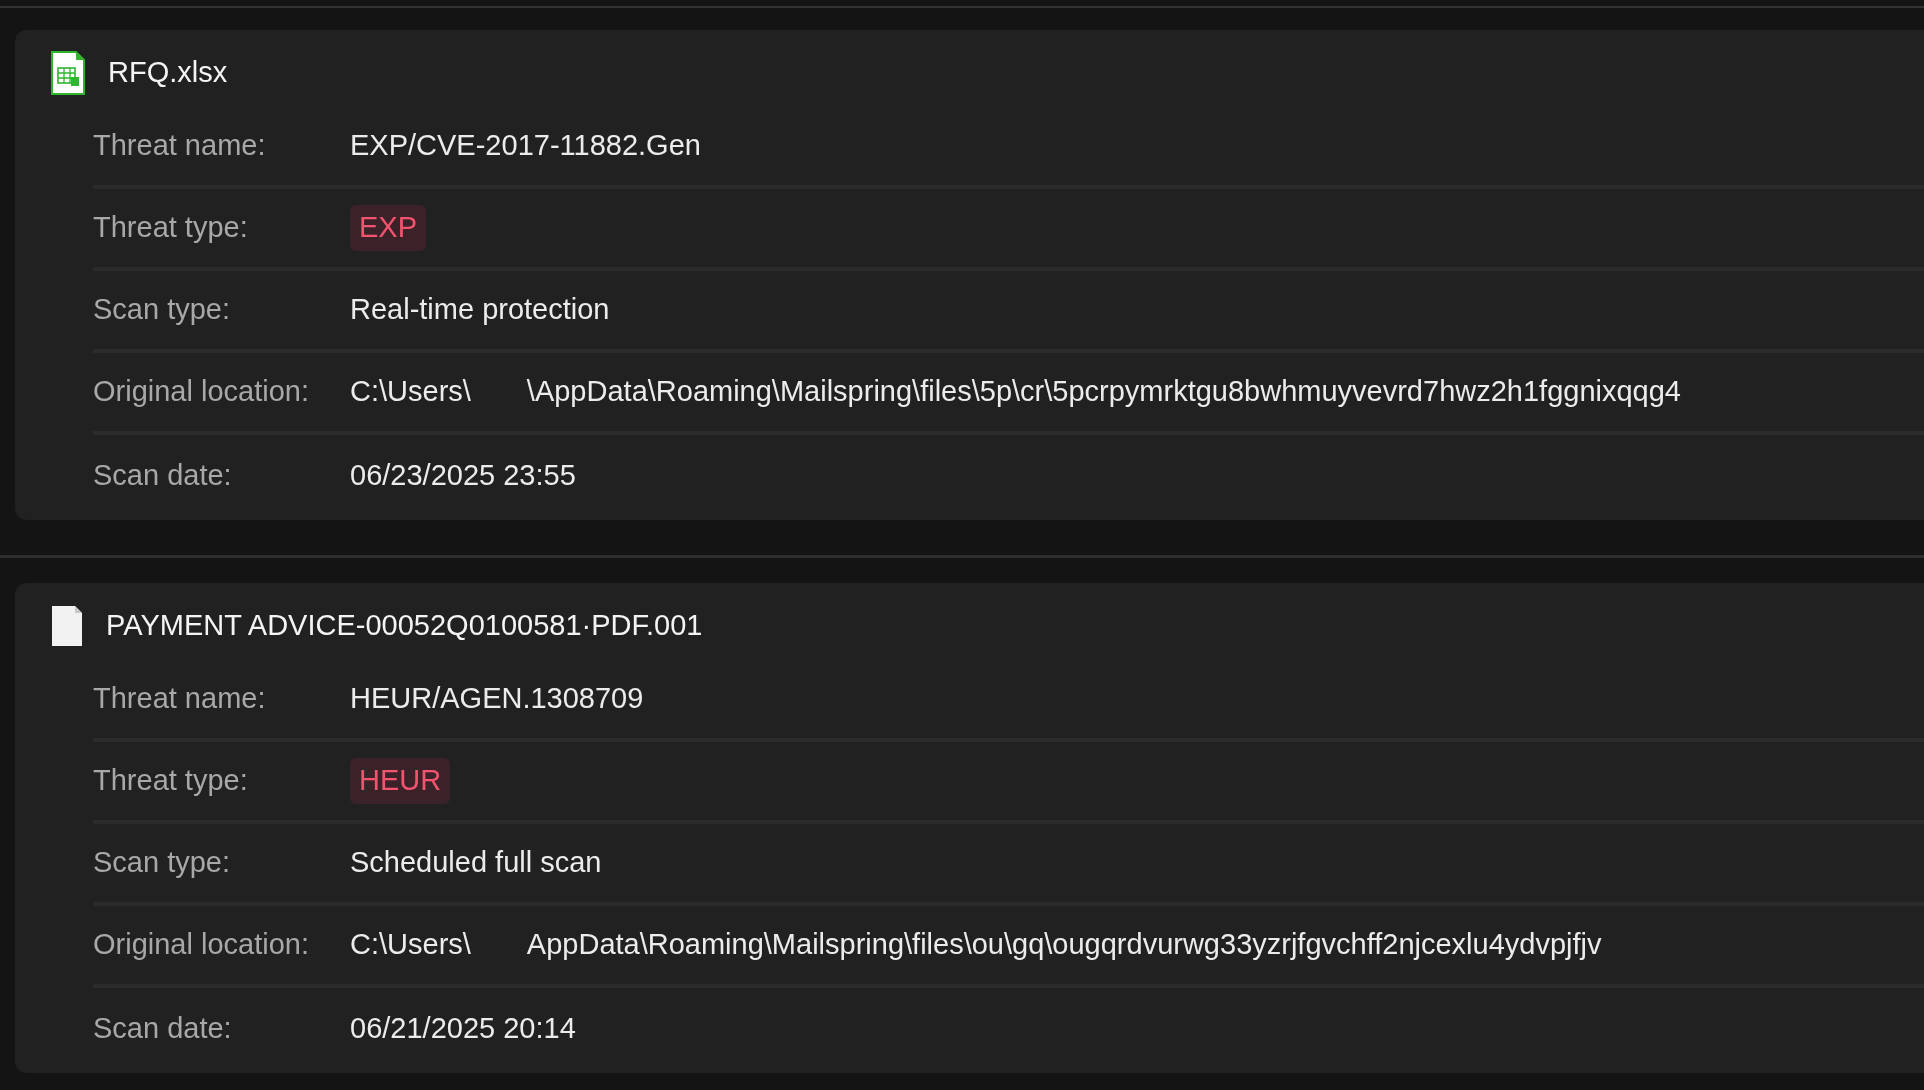  Describe the element at coordinates (1064, 945) in the screenshot. I see `field-value: AppData\Roaming\Mailspring\files\ou\gq\ougqrdvurwg33yzrjfgvchff2njcexlu4ydvpjfjv` at that location.